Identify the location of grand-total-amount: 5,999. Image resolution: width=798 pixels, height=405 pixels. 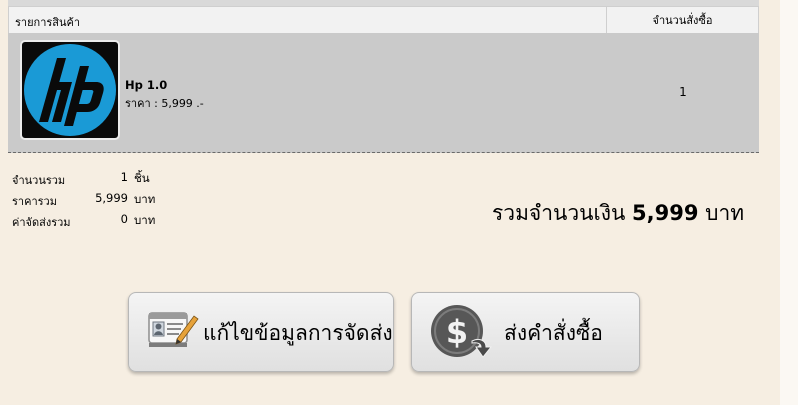
(665, 213).